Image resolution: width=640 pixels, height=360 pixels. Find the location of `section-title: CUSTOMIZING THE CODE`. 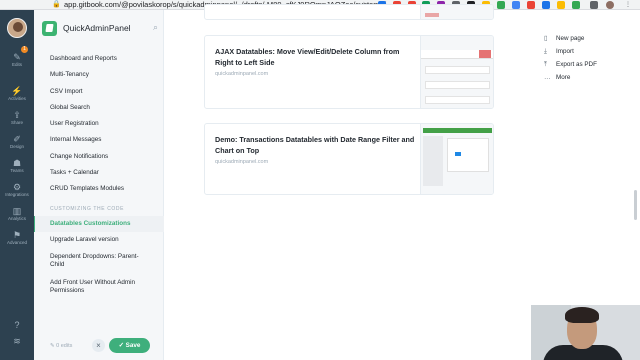

section-title: CUSTOMIZING THE CODE is located at coordinates (87, 208).